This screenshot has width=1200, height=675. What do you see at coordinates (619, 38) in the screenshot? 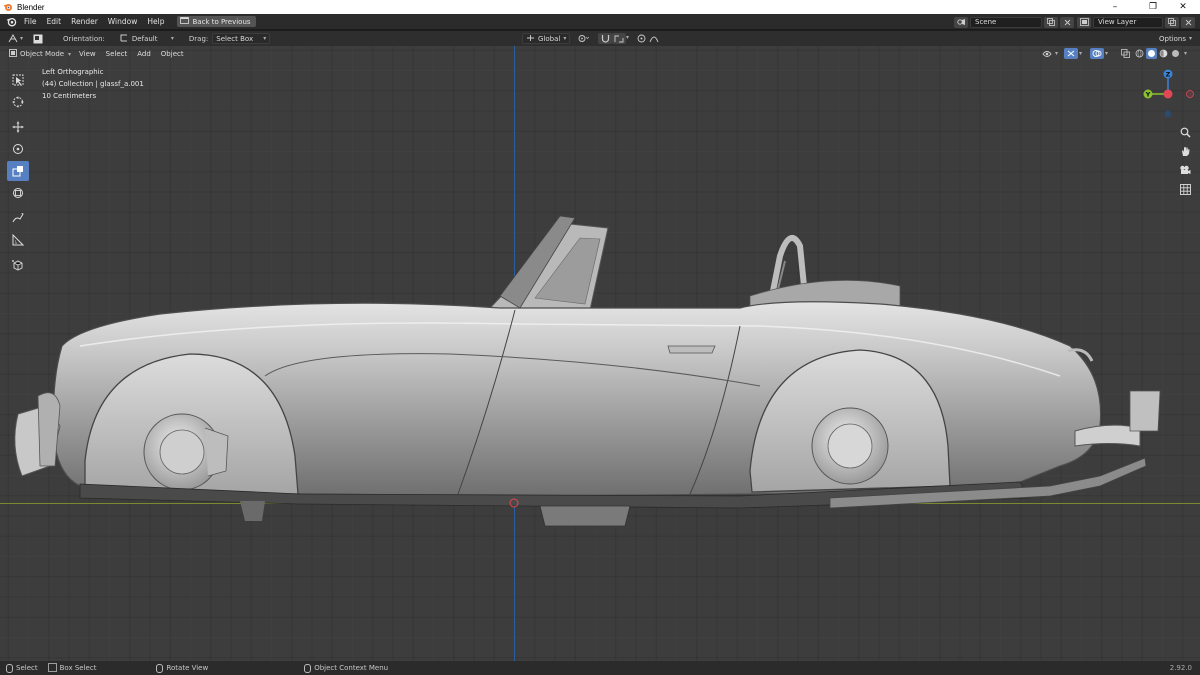
I see `snap-target-icon` at bounding box center [619, 38].